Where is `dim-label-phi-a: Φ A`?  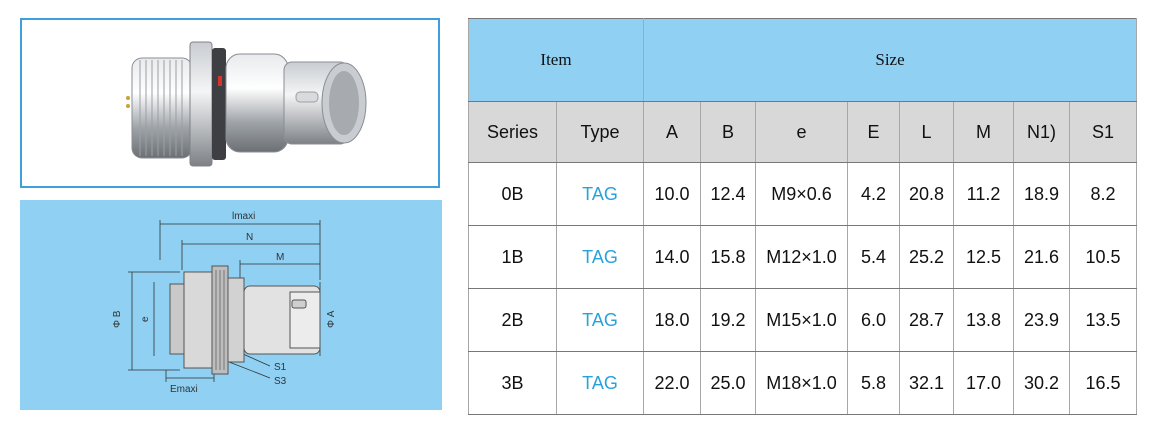 dim-label-phi-a: Φ A is located at coordinates (331, 319).